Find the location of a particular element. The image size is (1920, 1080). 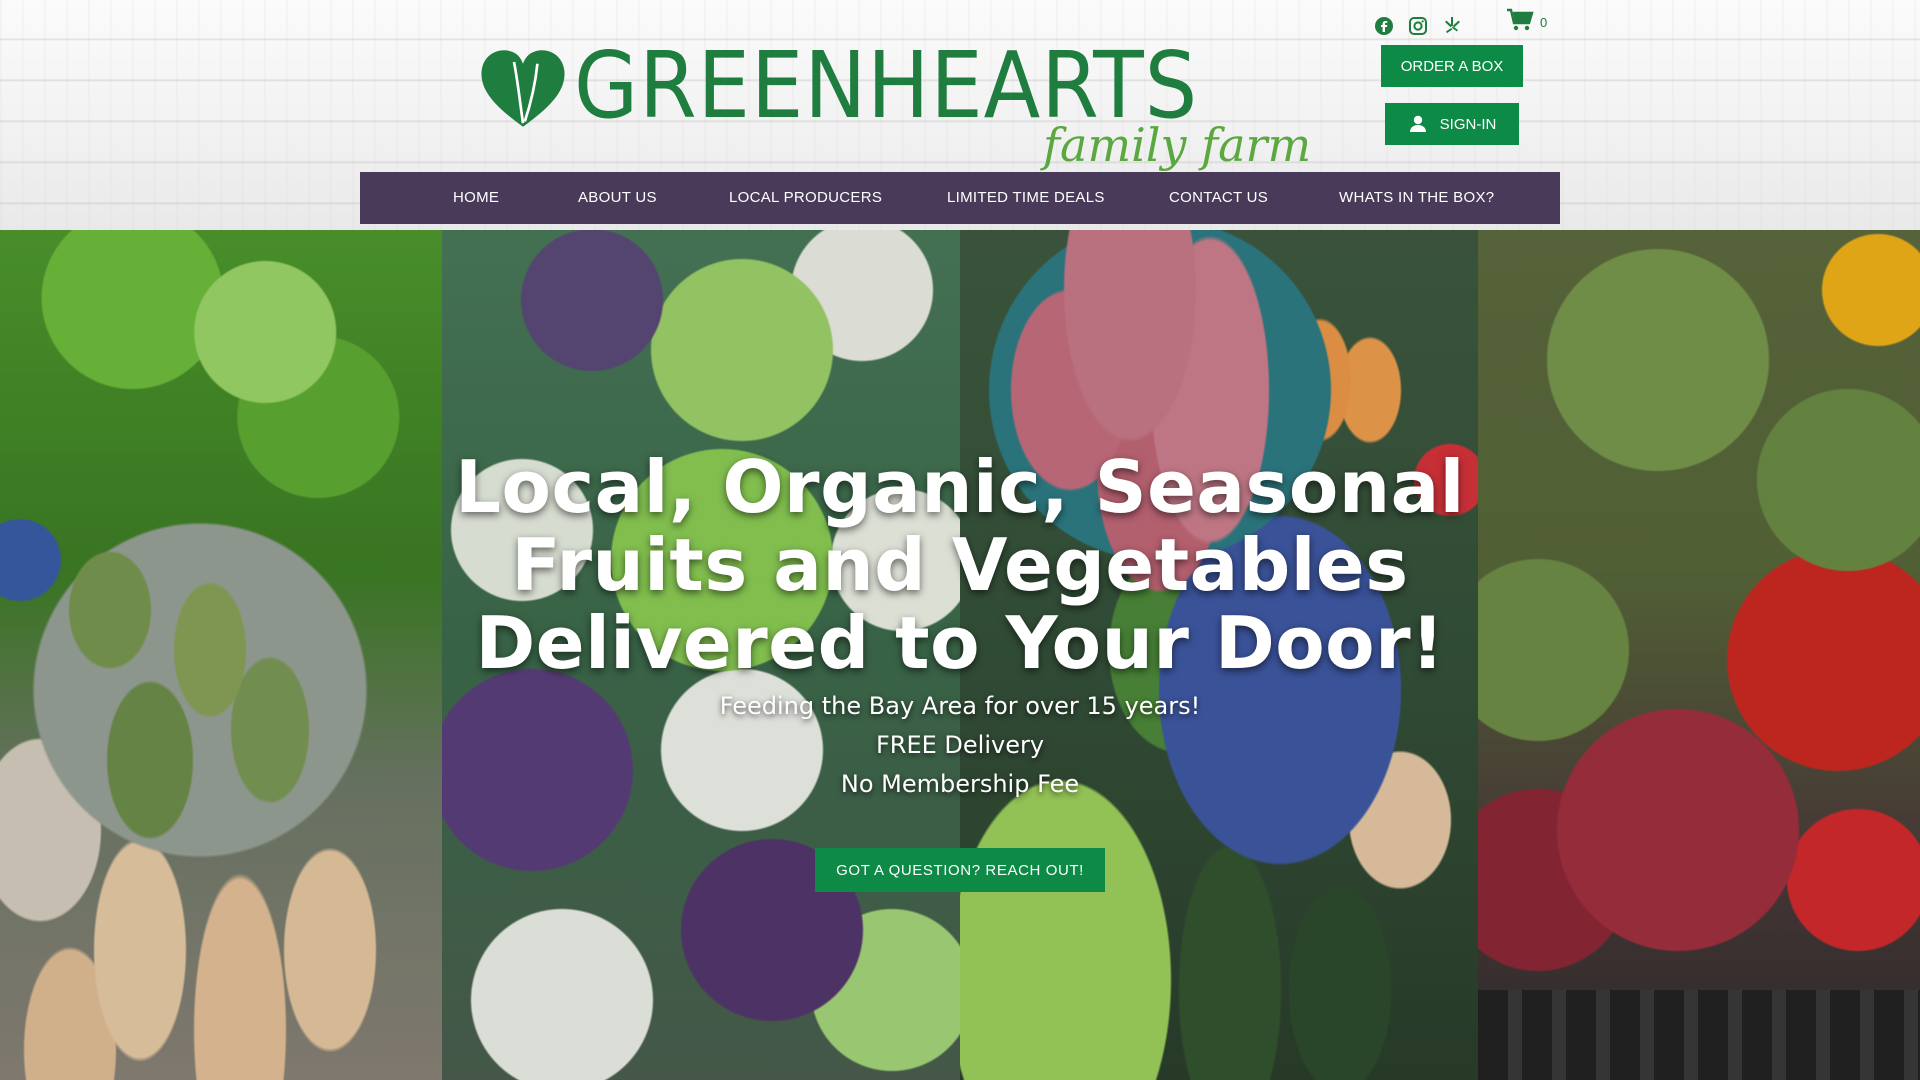

headline-line: Fruits and Vegetables is located at coordinates (960, 565).